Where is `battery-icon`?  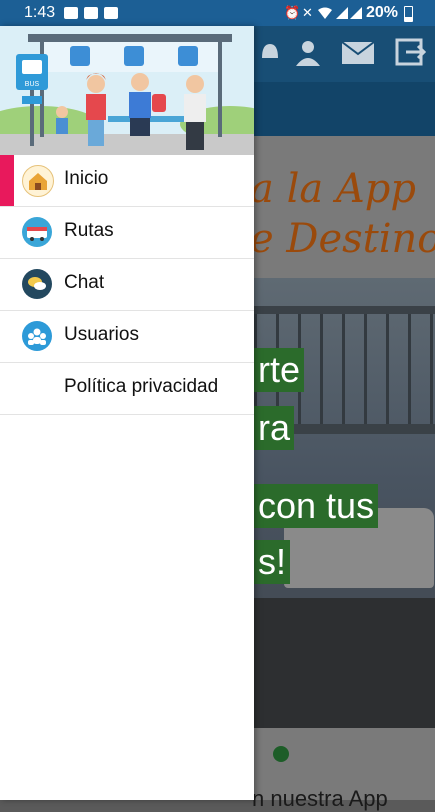
battery-icon is located at coordinates (408, 14).